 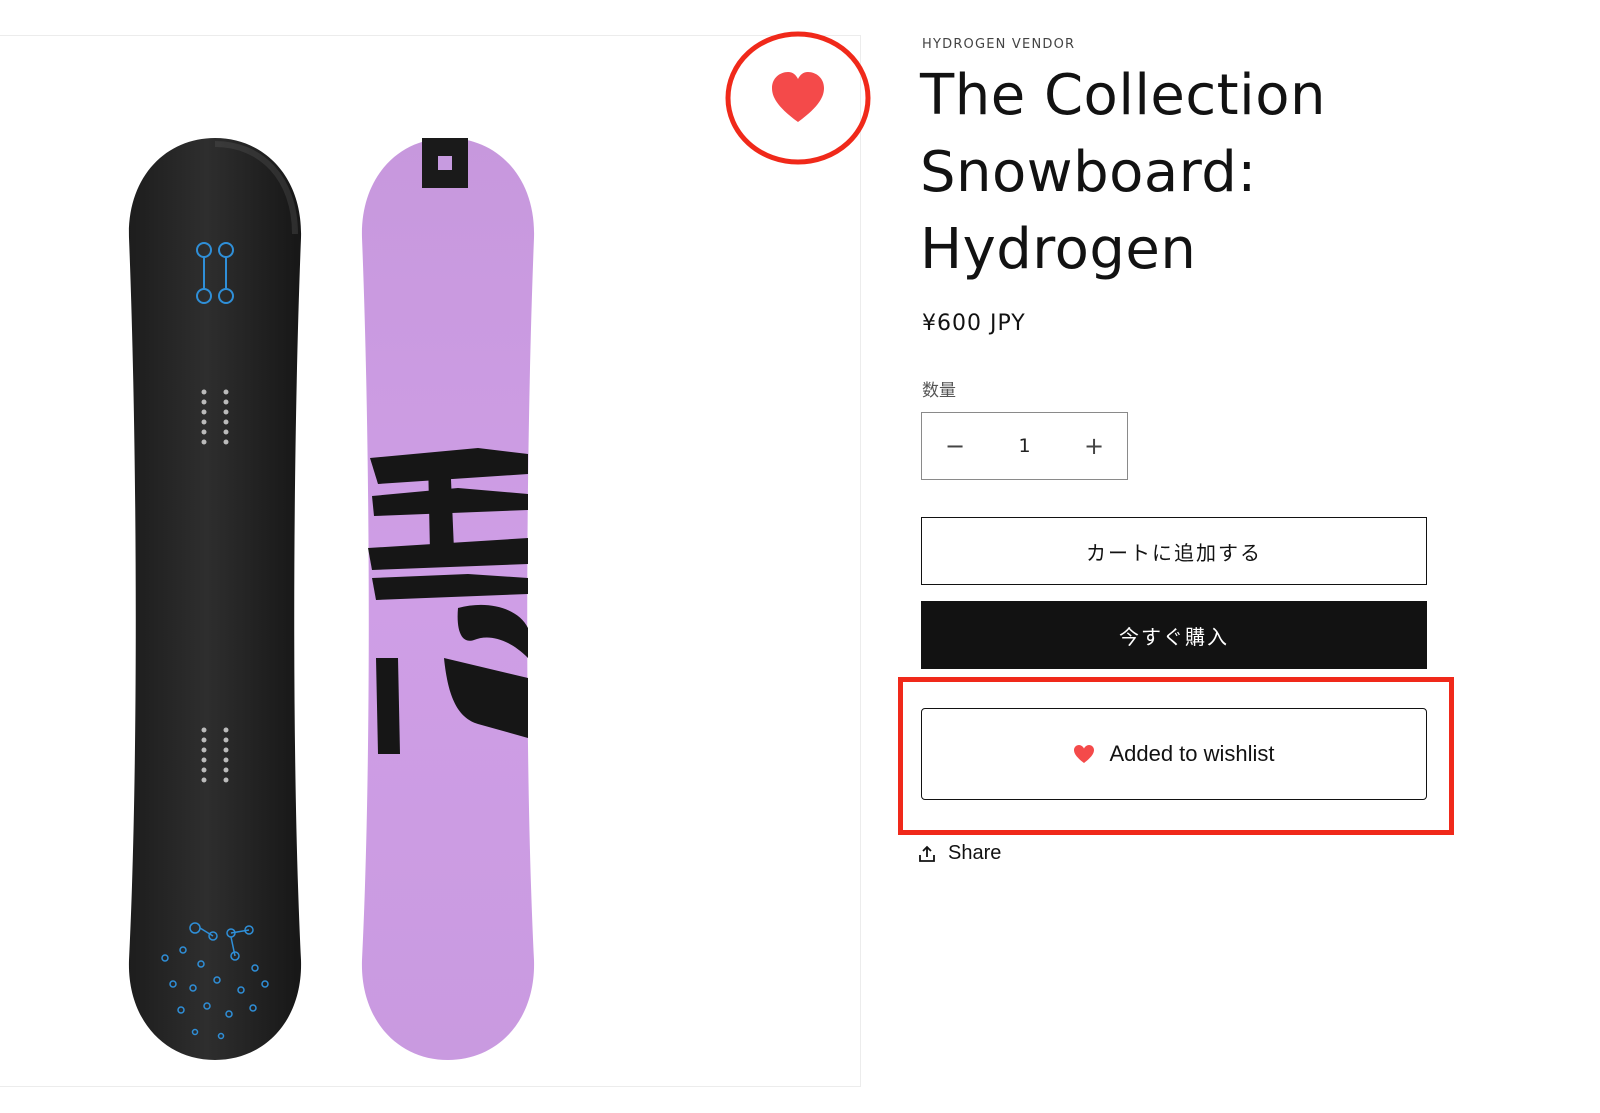 I want to click on wishlist-button: Added to wishlist, so click(x=1174, y=754).